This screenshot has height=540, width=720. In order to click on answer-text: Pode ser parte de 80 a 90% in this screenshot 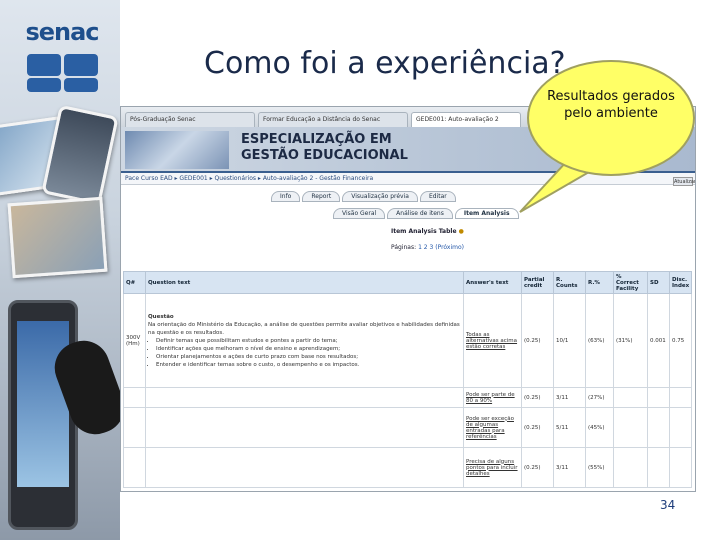, I will do `click(492, 397)`.